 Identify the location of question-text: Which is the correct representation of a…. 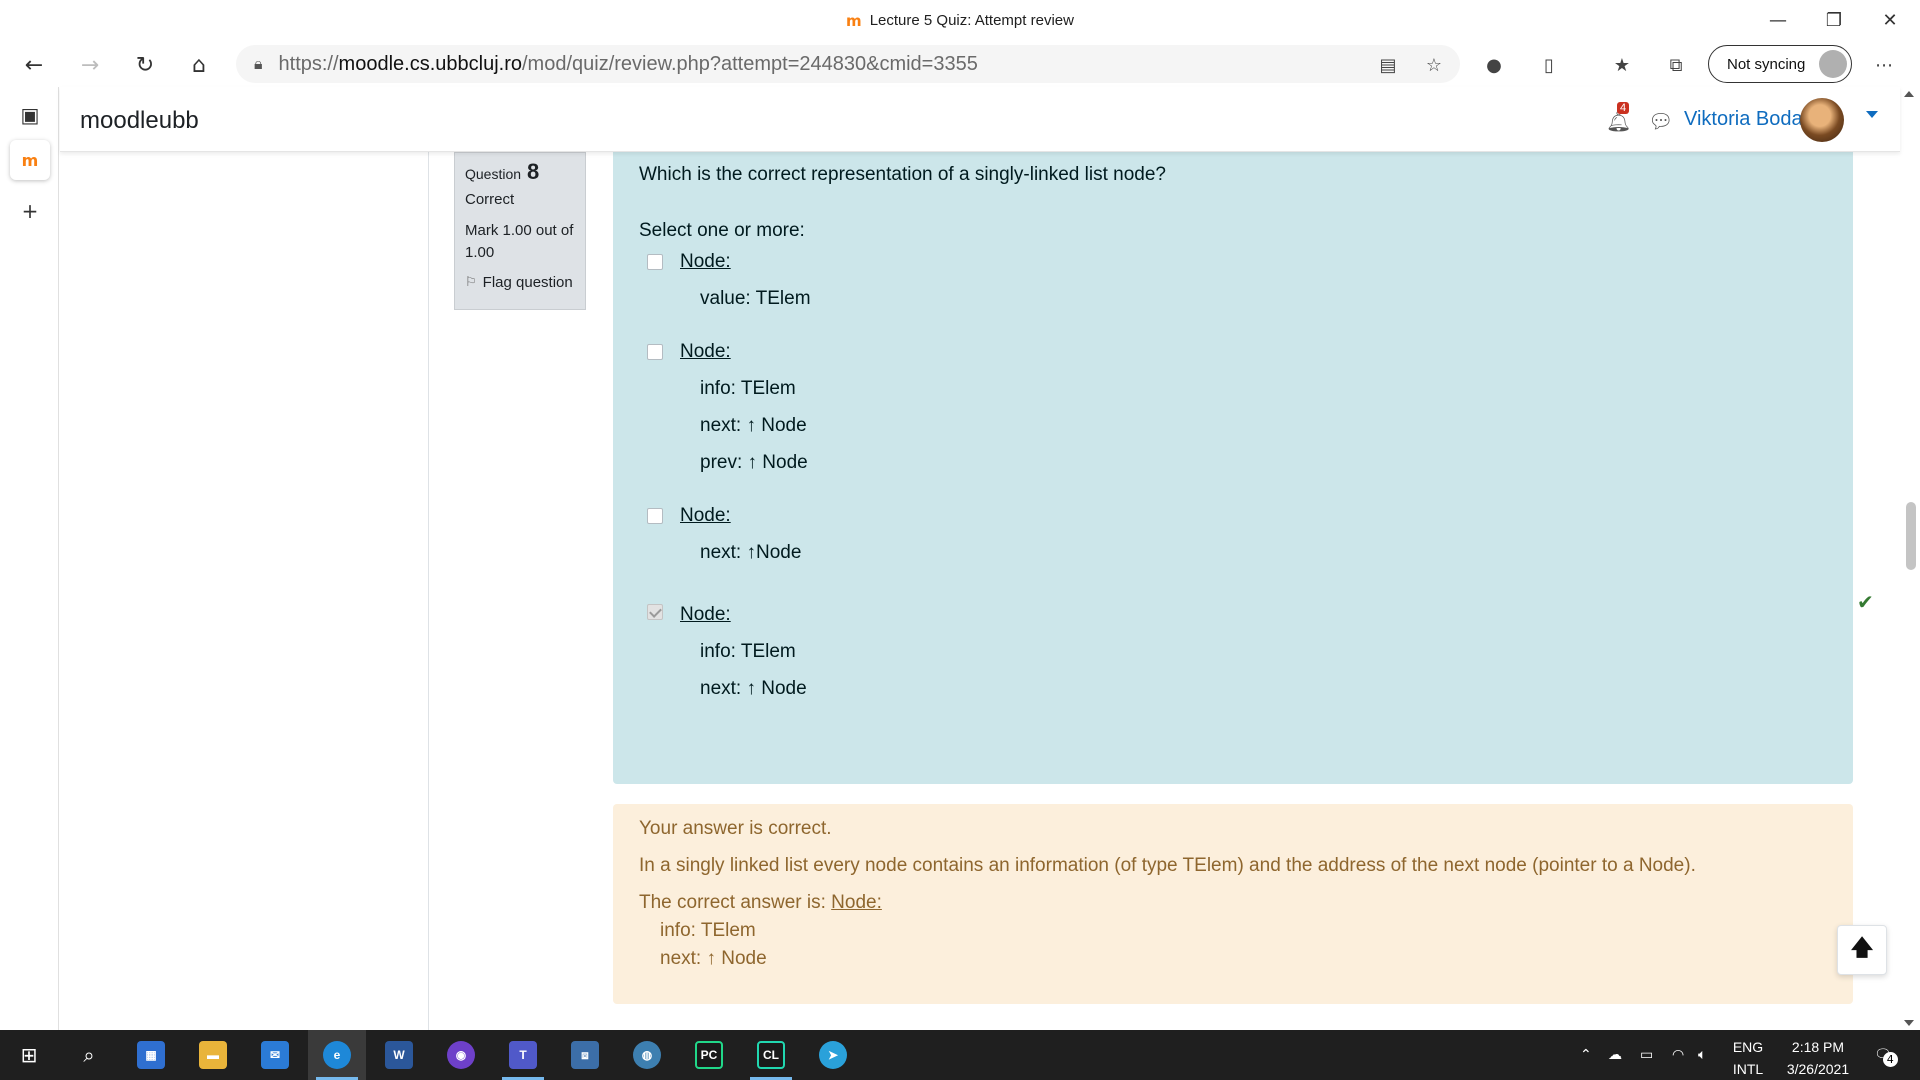
(902, 174).